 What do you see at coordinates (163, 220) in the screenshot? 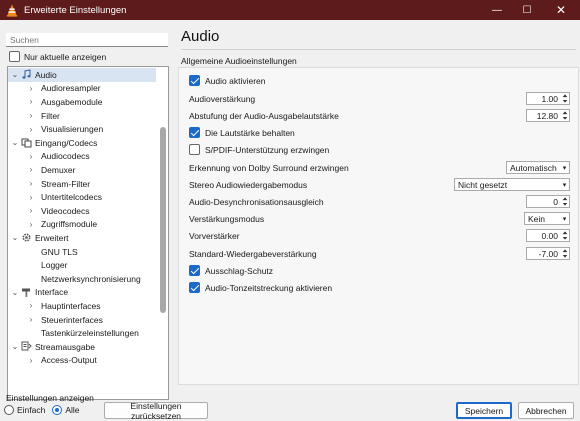
I see `tree-scroll-thumb` at bounding box center [163, 220].